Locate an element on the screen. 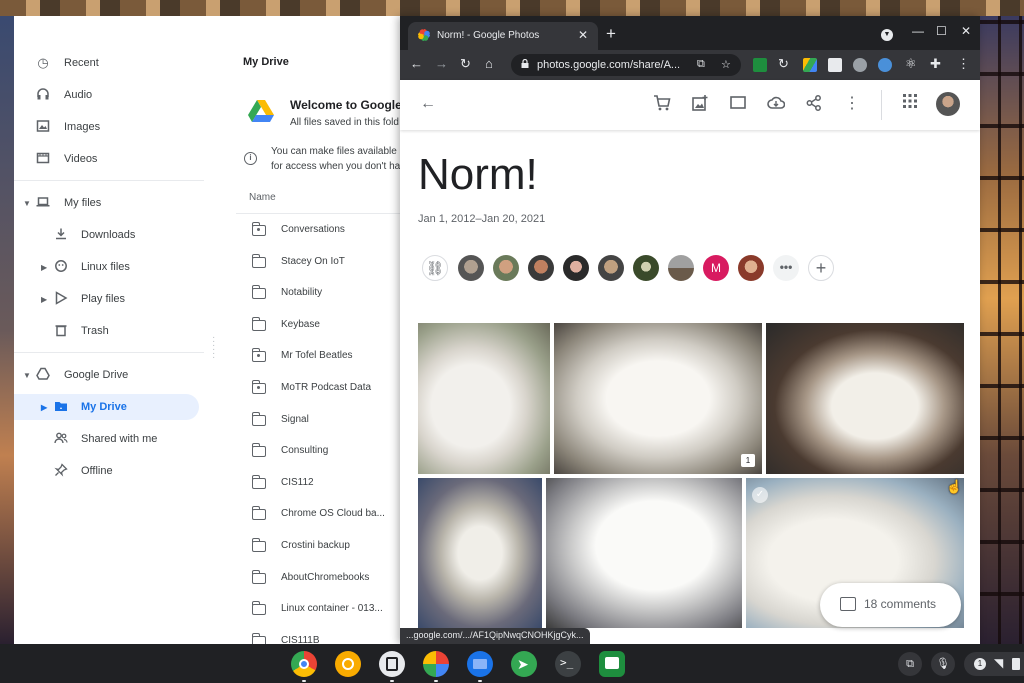 This screenshot has height=683, width=1024. comment-icon is located at coordinates (738, 104).